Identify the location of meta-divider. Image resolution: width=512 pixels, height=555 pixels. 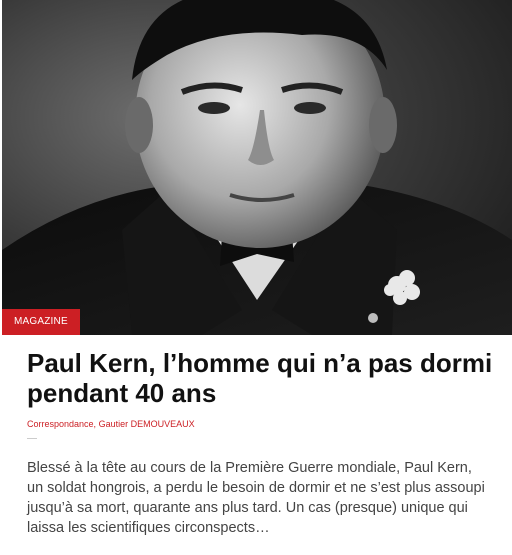
(32, 438).